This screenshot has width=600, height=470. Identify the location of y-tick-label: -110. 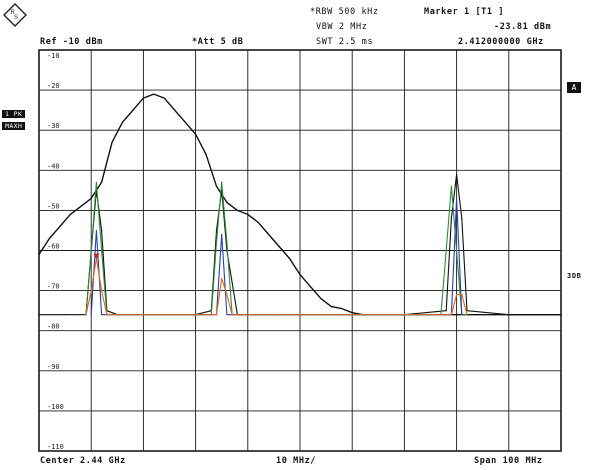
(55, 447).